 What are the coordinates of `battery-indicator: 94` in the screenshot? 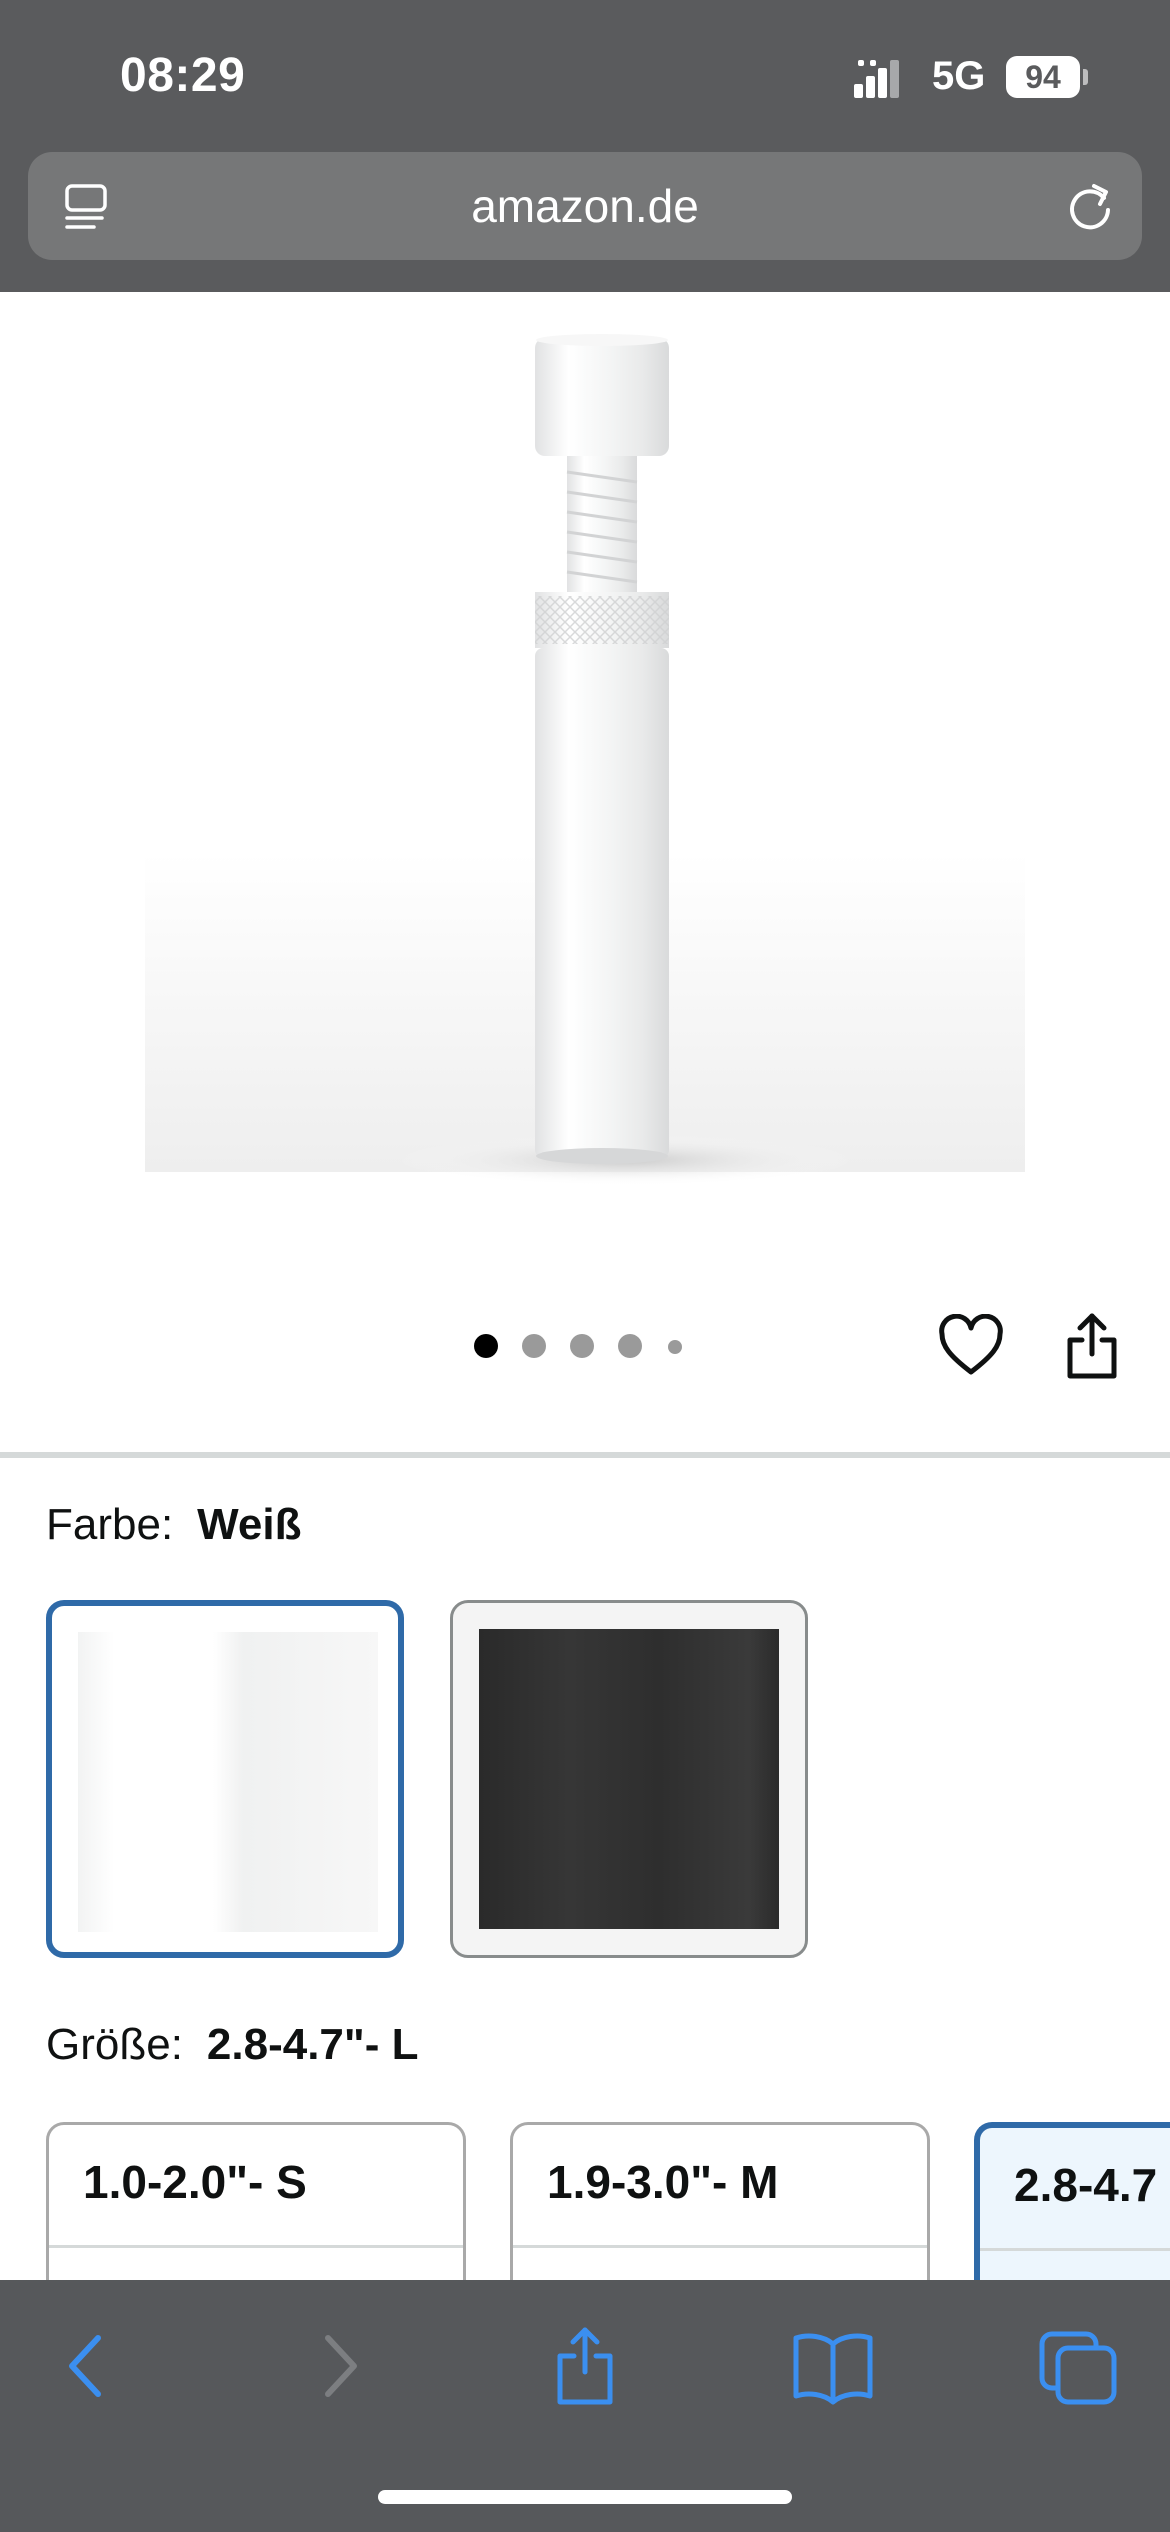 It's located at (1047, 77).